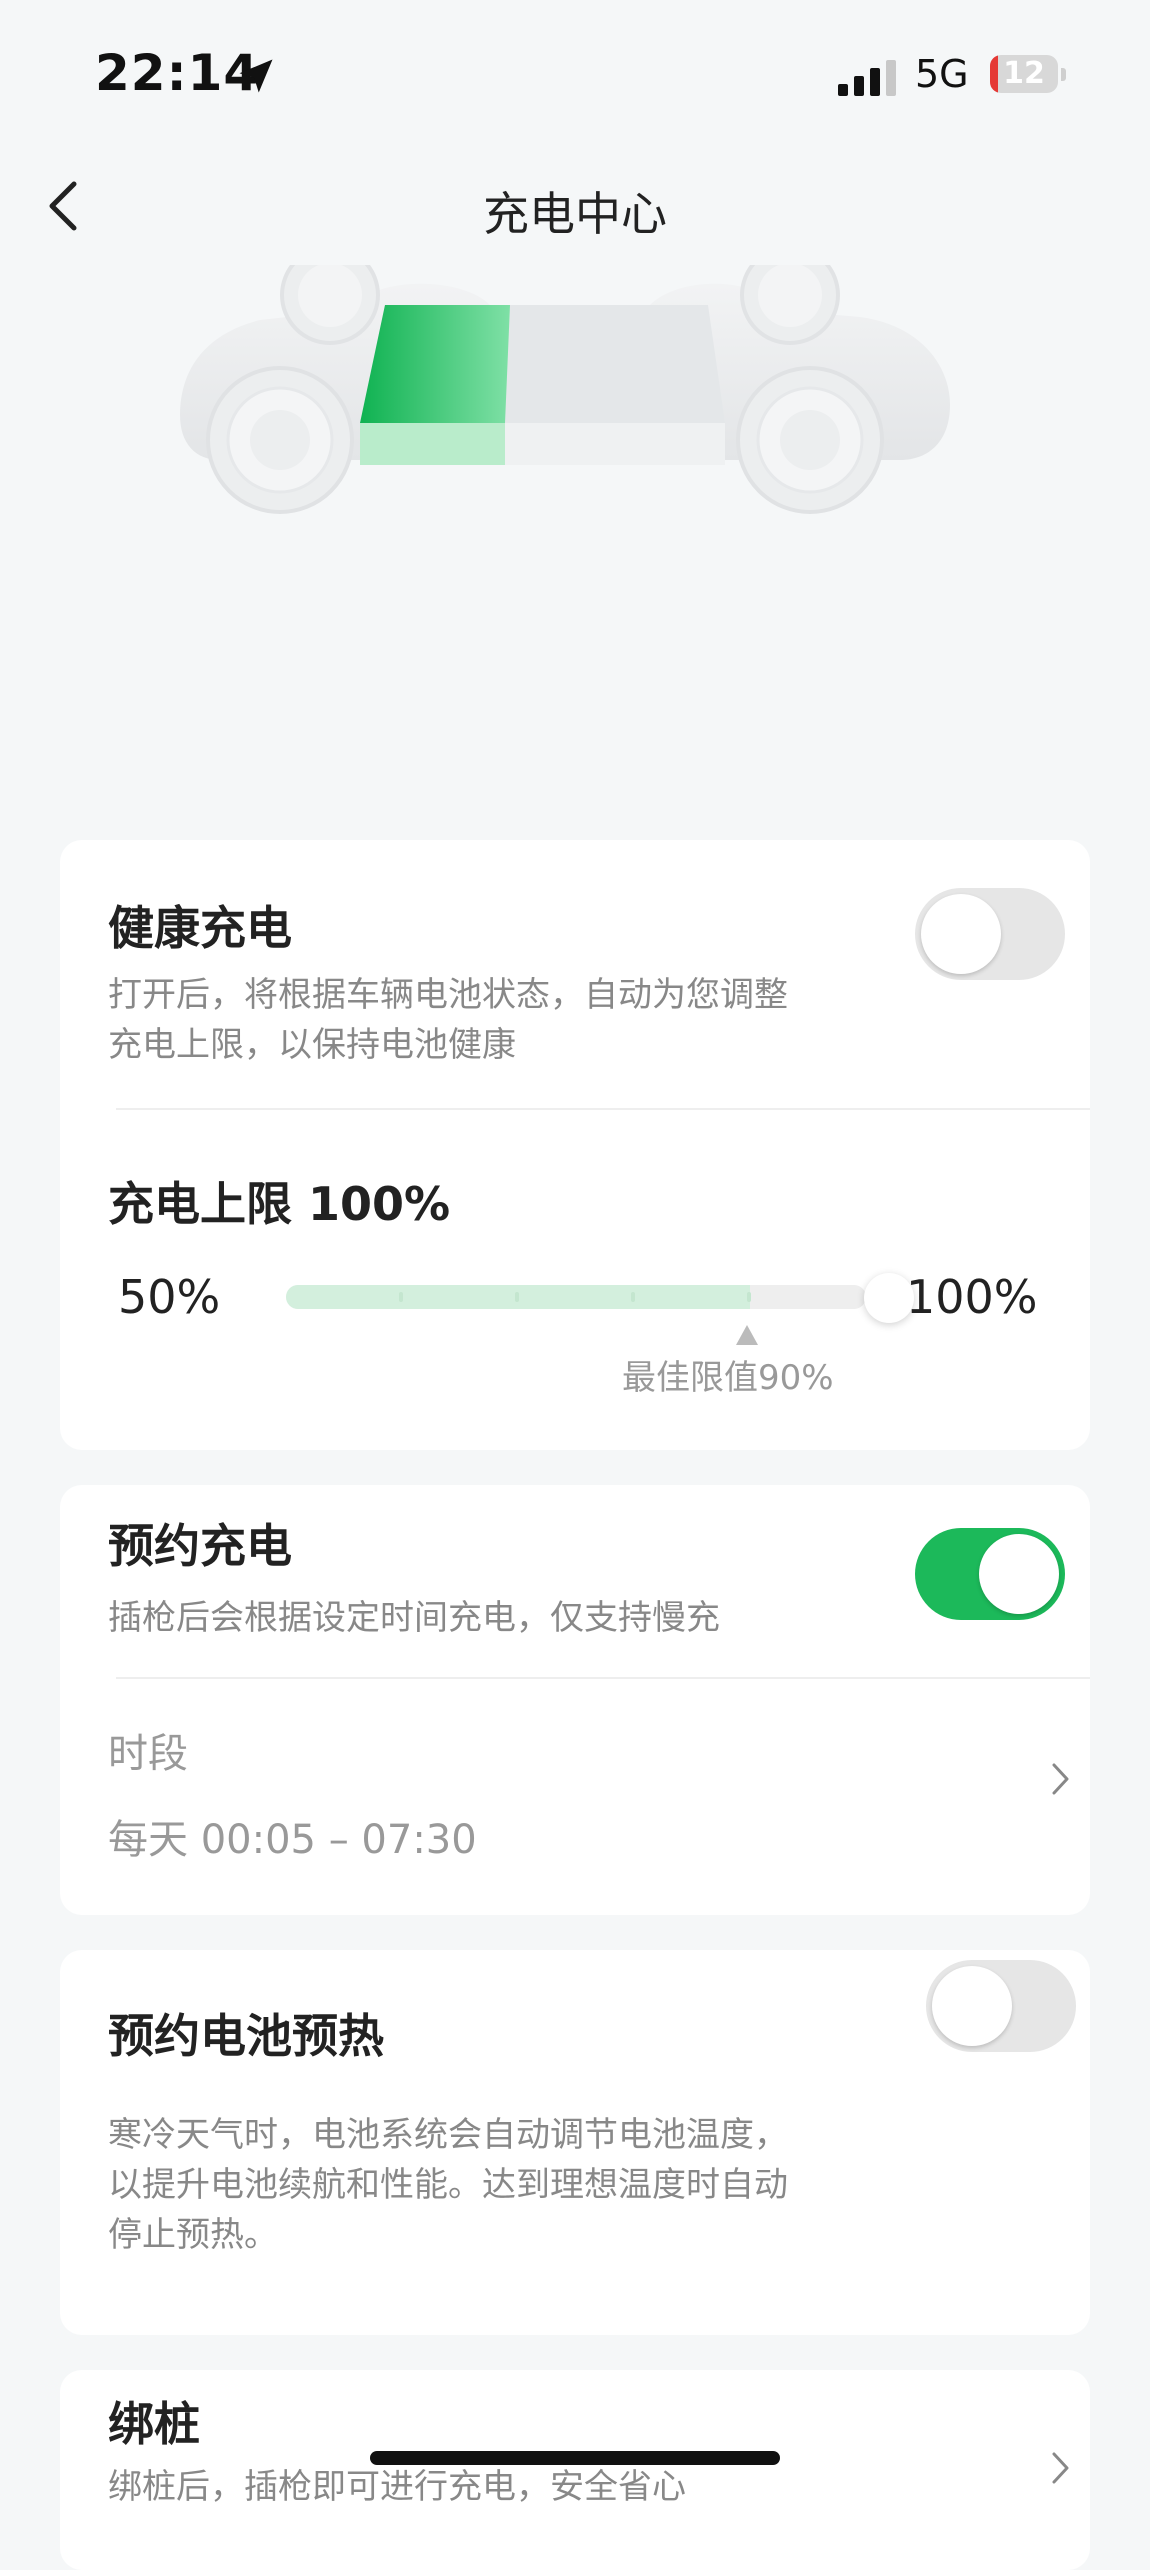 The width and height of the screenshot is (1150, 2570). What do you see at coordinates (867, 78) in the screenshot?
I see `signal-bars-icon` at bounding box center [867, 78].